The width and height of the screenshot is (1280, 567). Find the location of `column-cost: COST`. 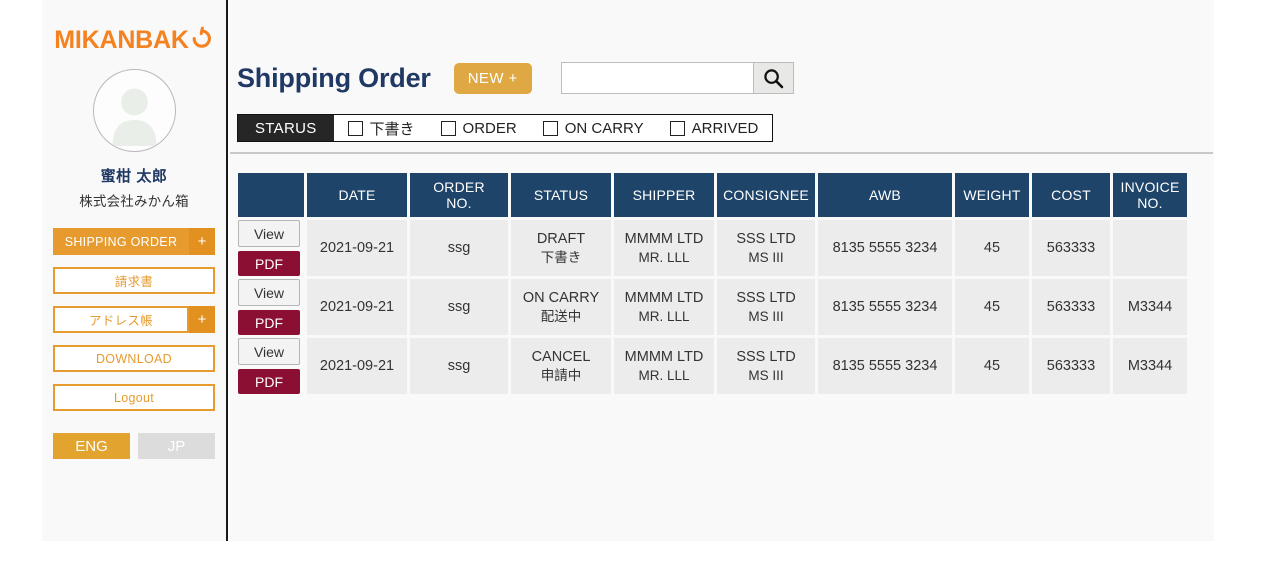

column-cost: COST is located at coordinates (1071, 195).